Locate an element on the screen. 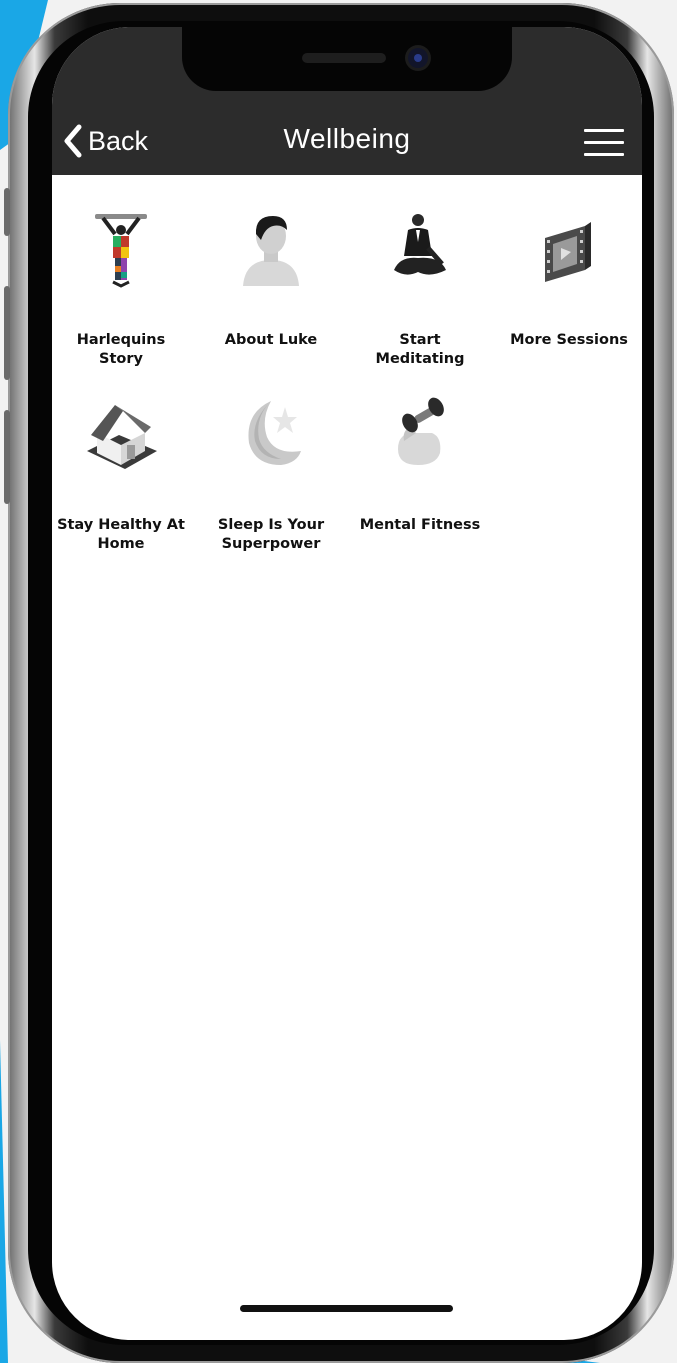 Image resolution: width=677 pixels, height=1363 pixels. device-notch is located at coordinates (347, 59).